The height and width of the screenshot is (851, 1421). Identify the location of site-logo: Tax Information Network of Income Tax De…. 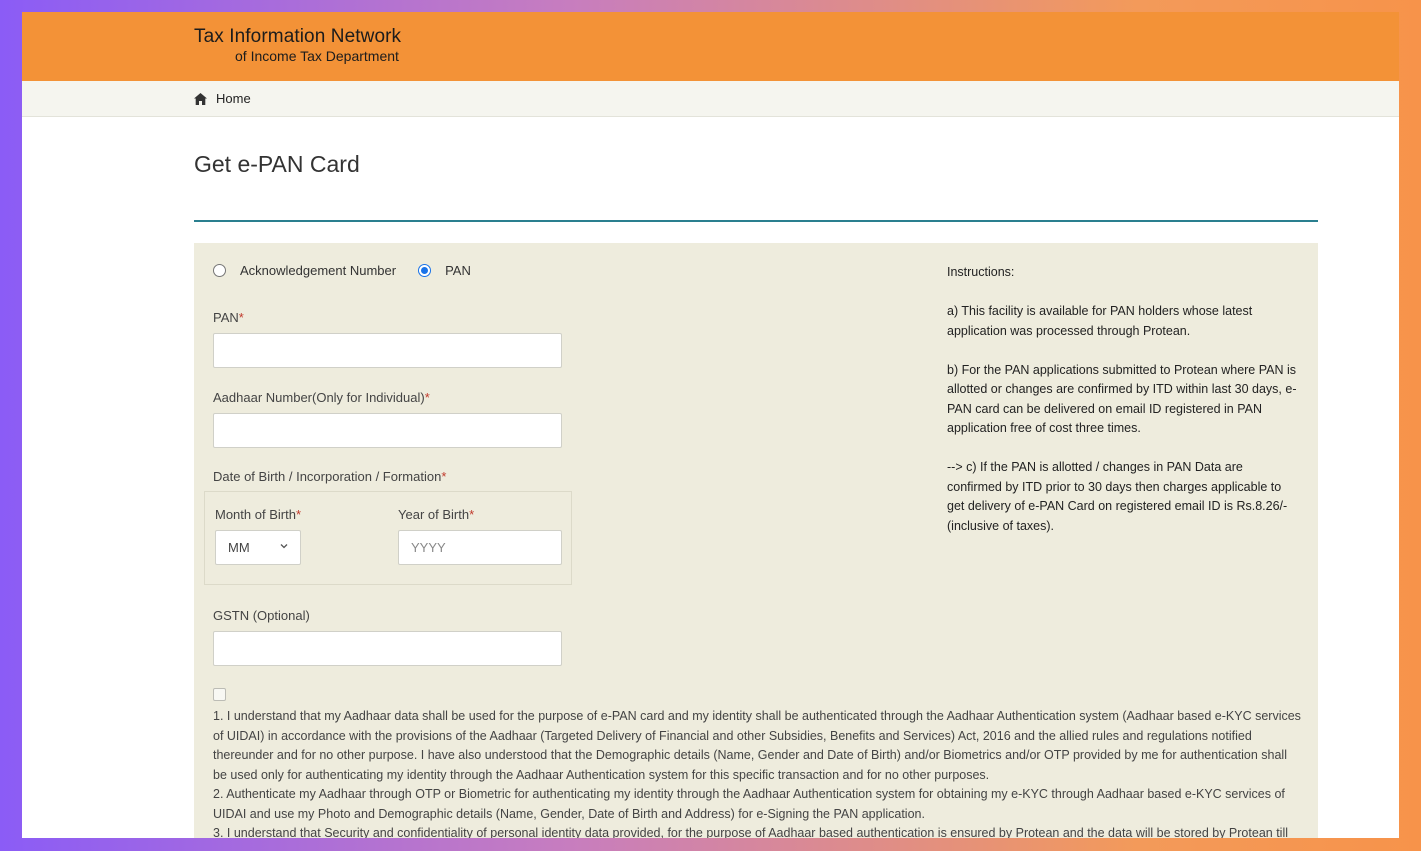
(297, 45).